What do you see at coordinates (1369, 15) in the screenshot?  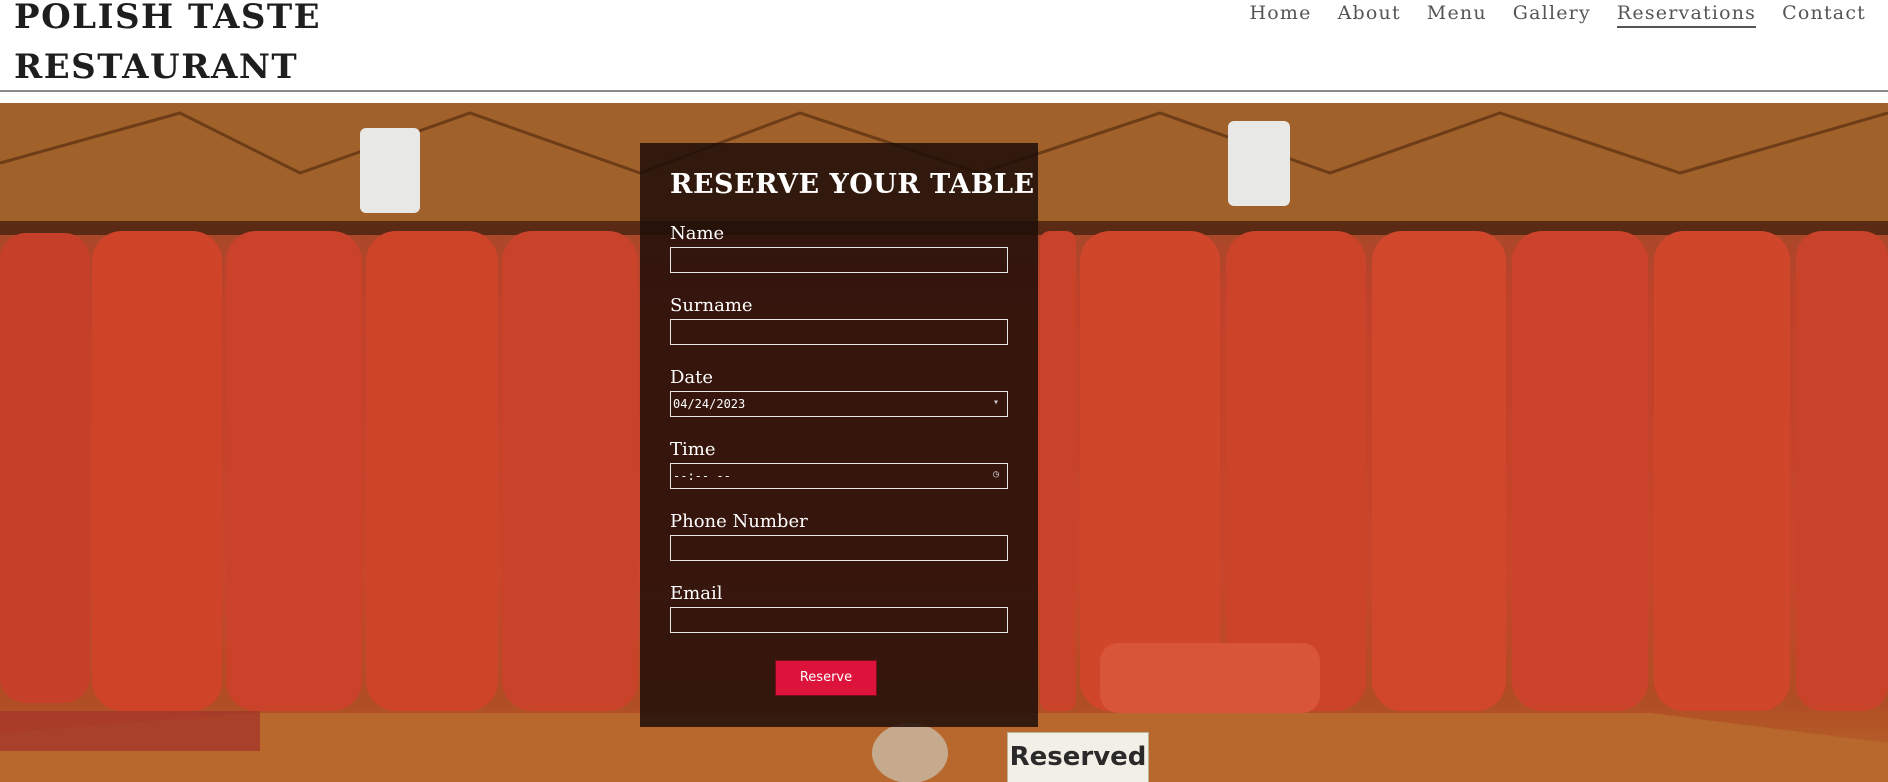 I see `nav-about: About` at bounding box center [1369, 15].